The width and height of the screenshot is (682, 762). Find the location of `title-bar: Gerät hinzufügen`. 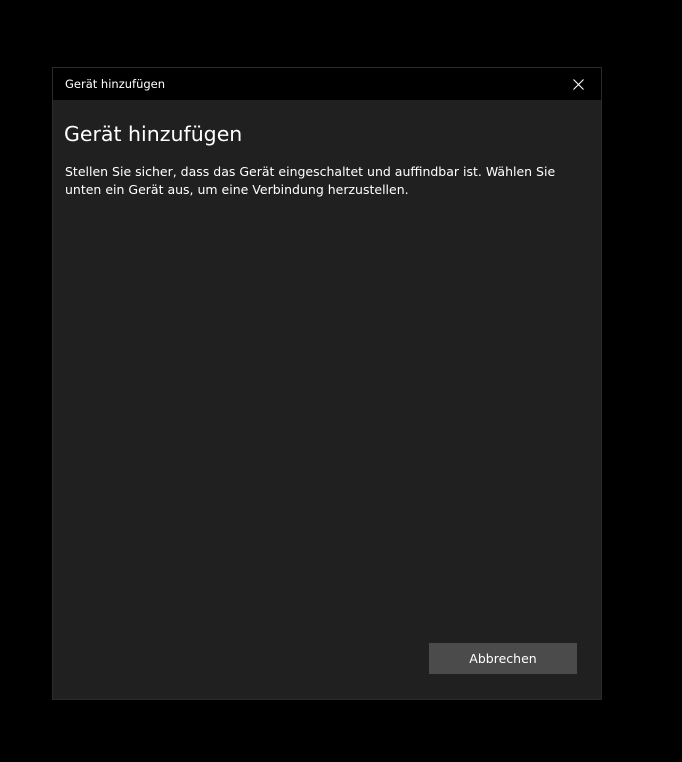

title-bar: Gerät hinzufügen is located at coordinates (327, 84).